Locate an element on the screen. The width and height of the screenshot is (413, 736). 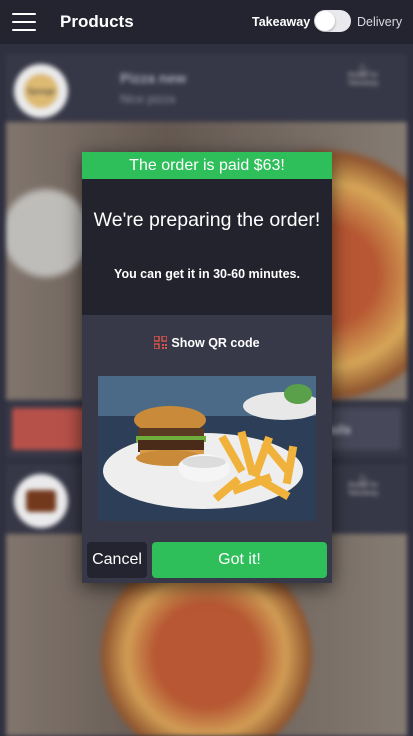
top-bar: Products Takeaway Delivery is located at coordinates (206, 22).